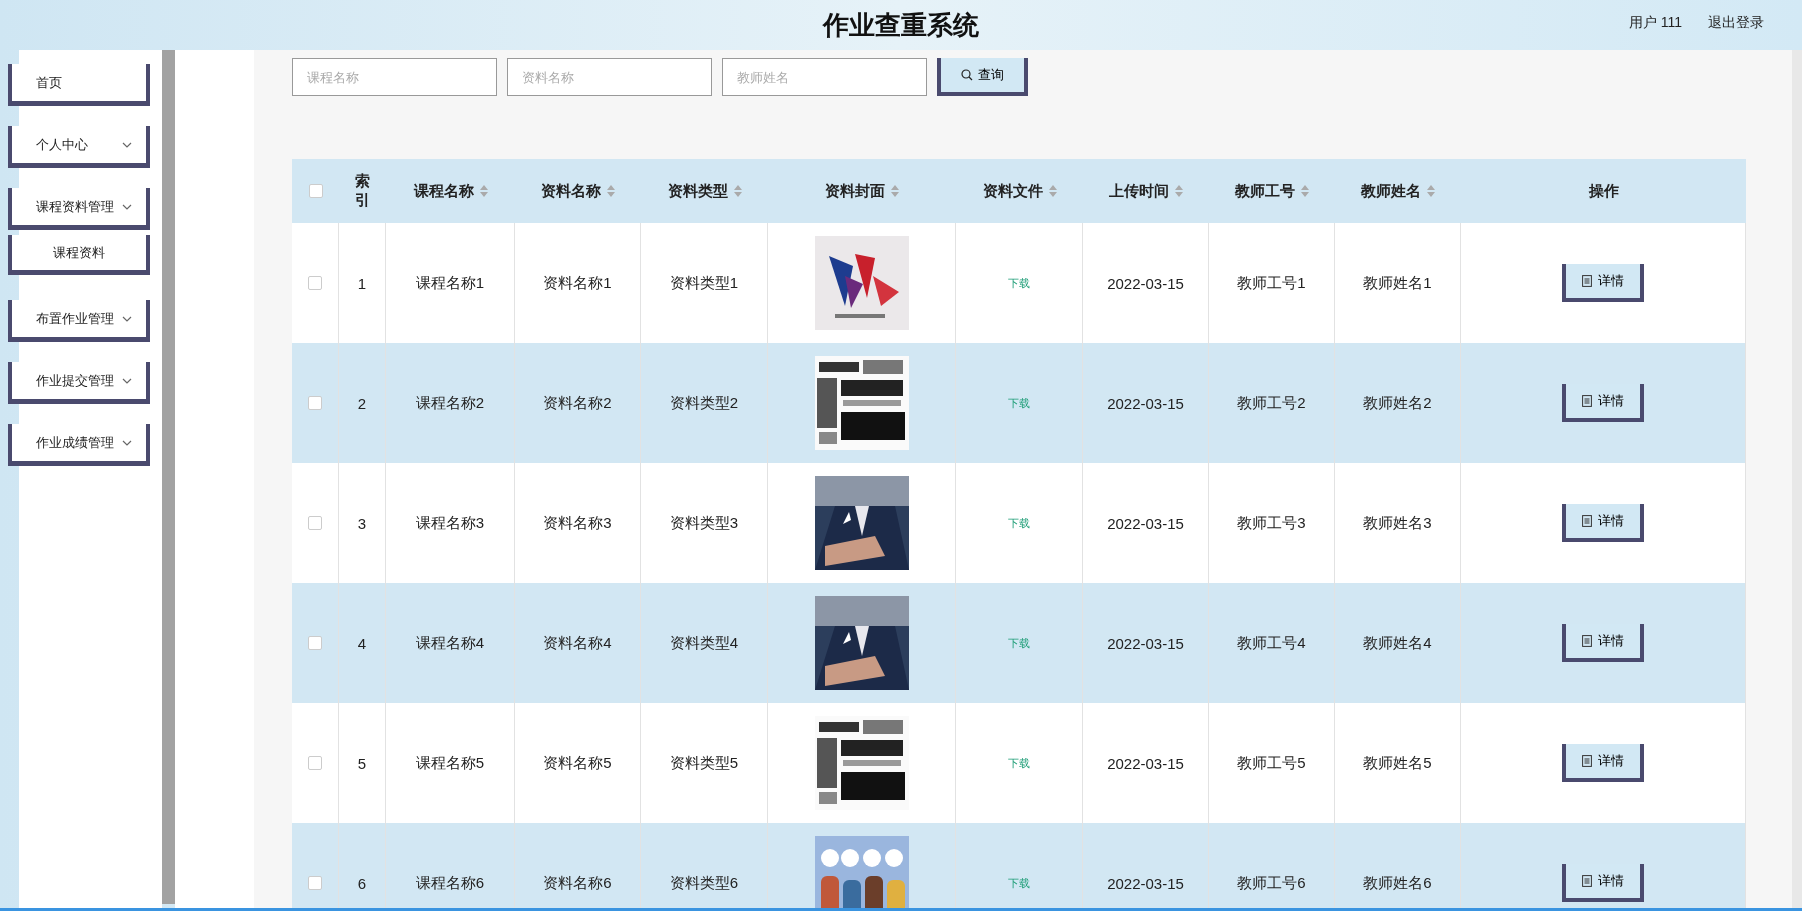 The height and width of the screenshot is (911, 1802). Describe the element at coordinates (1271, 883) in the screenshot. I see `table-cell: 教师工号6` at that location.